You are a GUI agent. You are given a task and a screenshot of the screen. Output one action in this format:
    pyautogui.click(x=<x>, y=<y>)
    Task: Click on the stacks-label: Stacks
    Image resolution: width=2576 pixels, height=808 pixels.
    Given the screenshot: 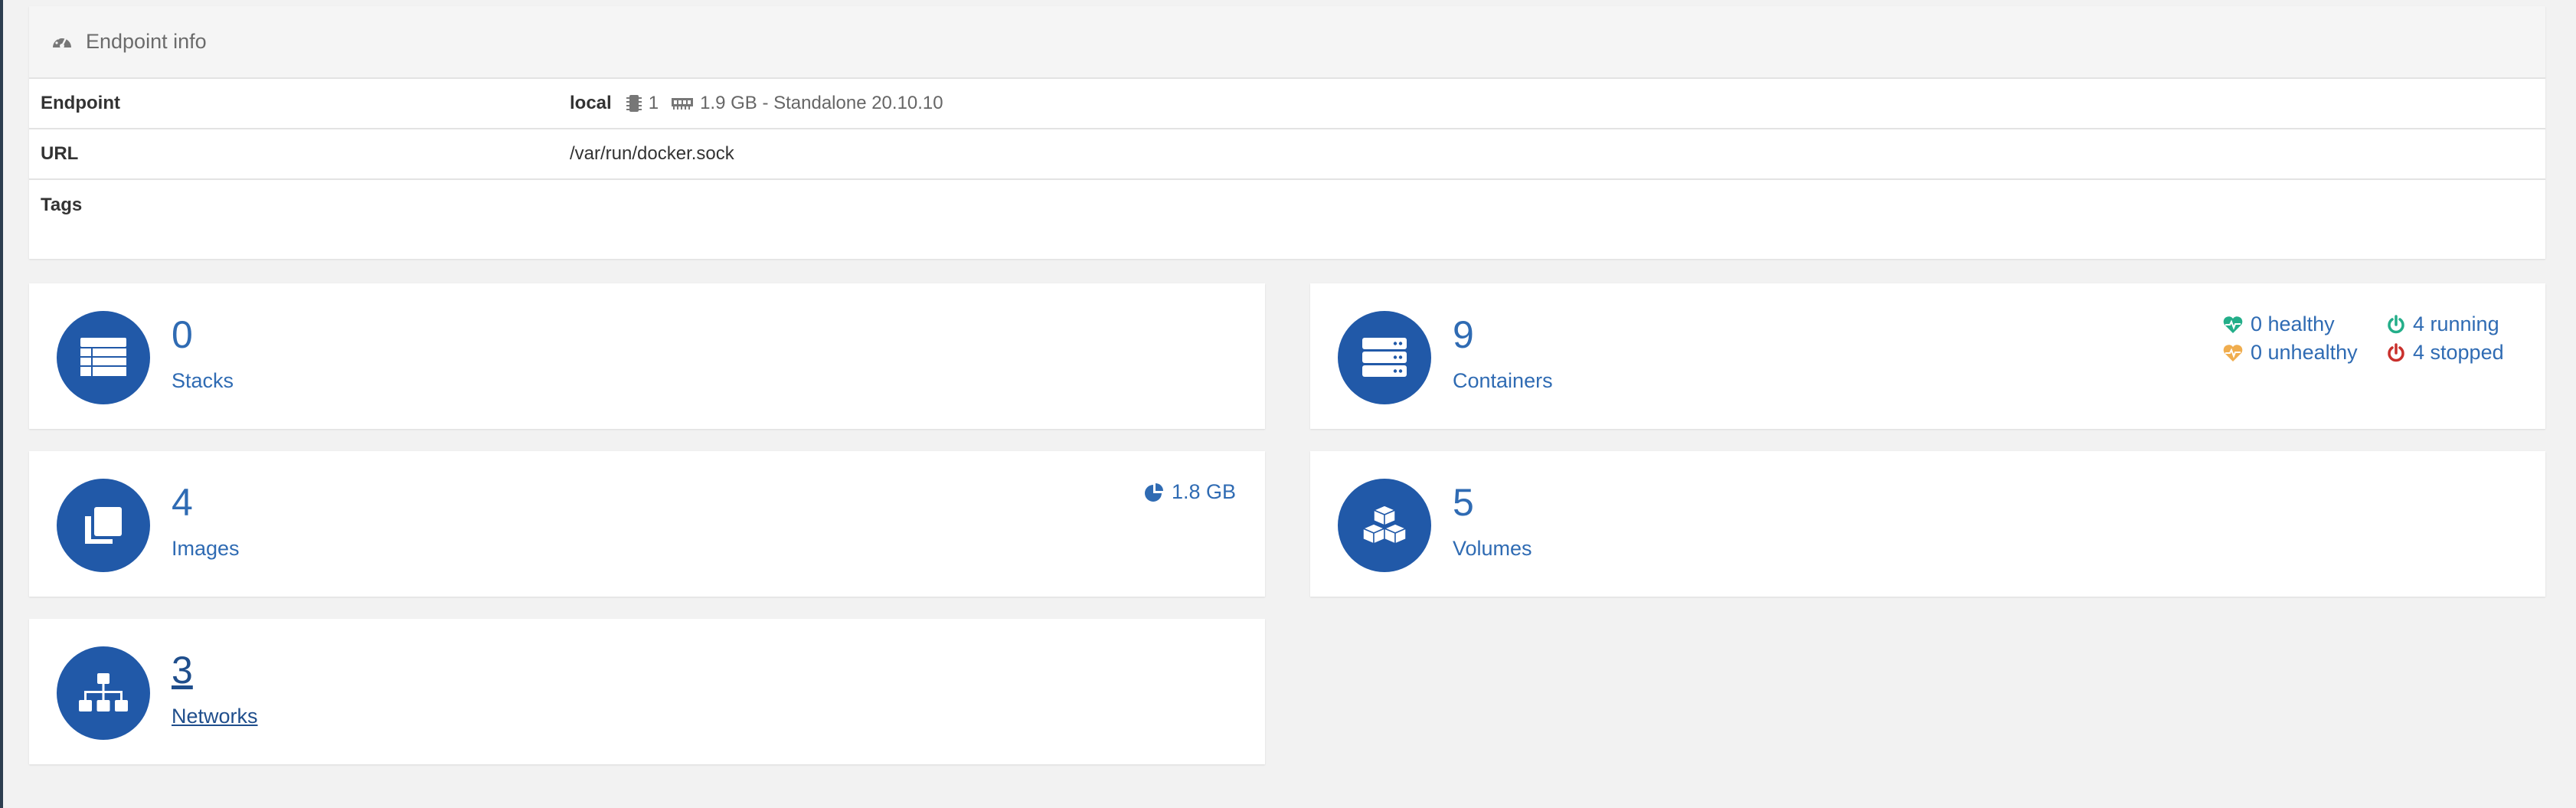 What is the action you would take?
    pyautogui.click(x=203, y=380)
    